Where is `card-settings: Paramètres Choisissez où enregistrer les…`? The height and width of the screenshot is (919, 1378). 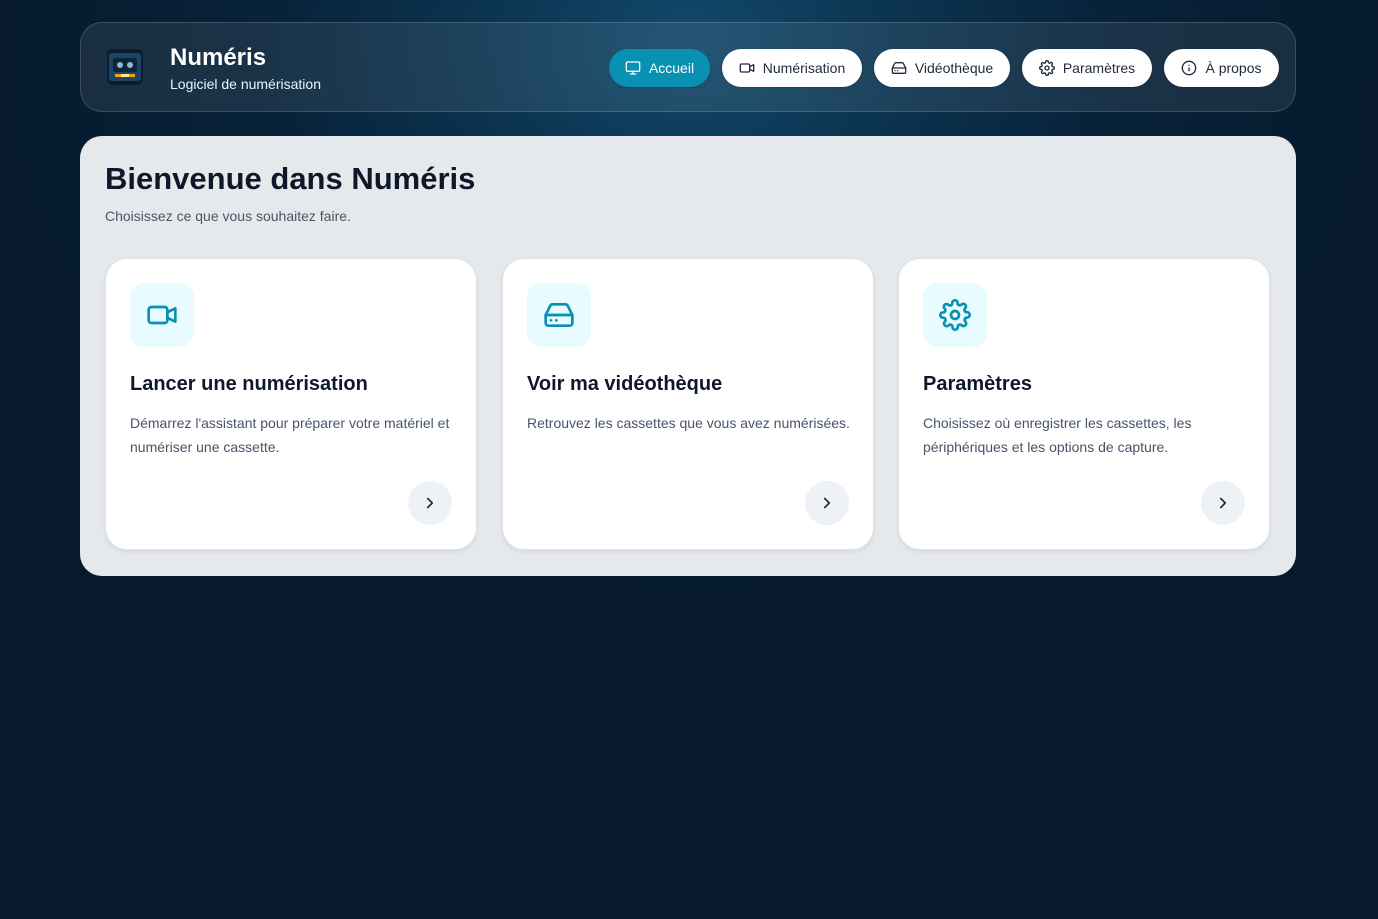 card-settings: Paramètres Choisissez où enregistrer les… is located at coordinates (1084, 404).